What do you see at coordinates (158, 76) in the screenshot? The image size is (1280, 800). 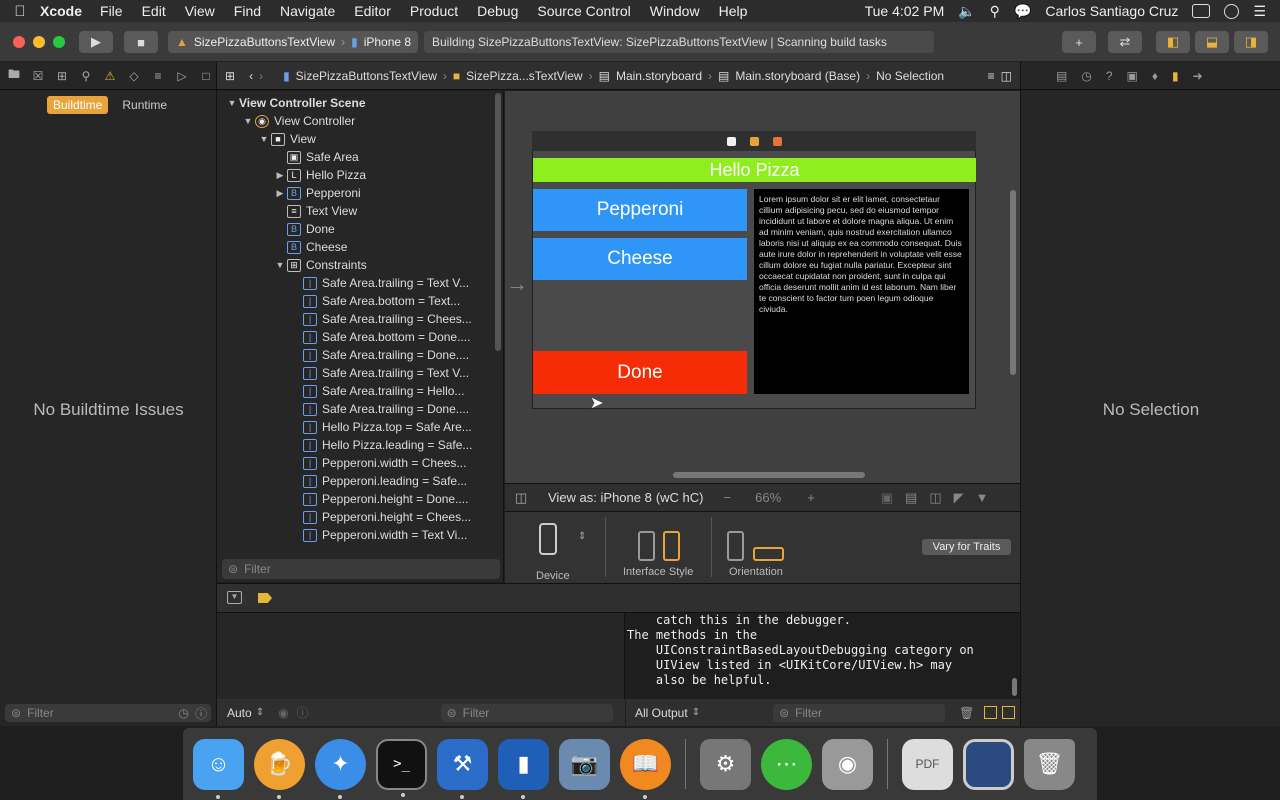 I see `debug-icon: ≡` at bounding box center [158, 76].